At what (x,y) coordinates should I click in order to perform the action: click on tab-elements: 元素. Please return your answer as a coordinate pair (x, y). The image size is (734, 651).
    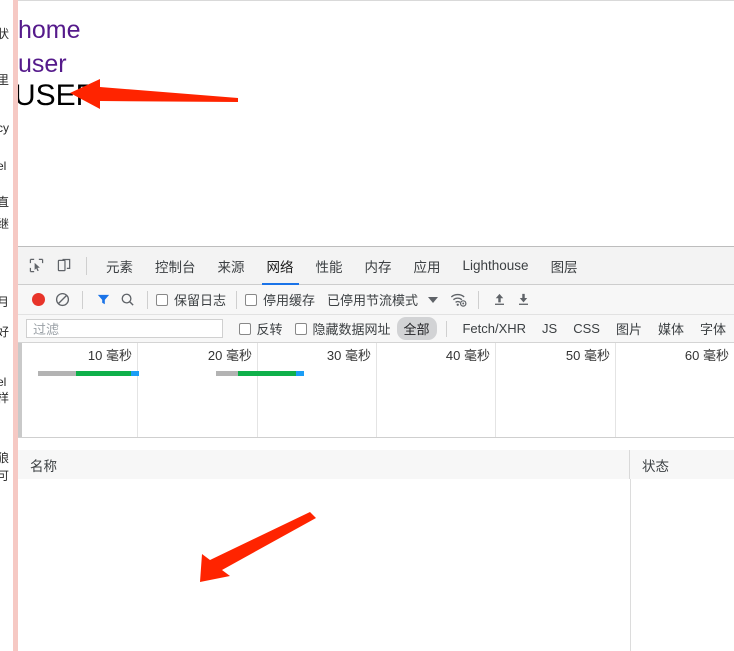
    Looking at the image, I should click on (119, 266).